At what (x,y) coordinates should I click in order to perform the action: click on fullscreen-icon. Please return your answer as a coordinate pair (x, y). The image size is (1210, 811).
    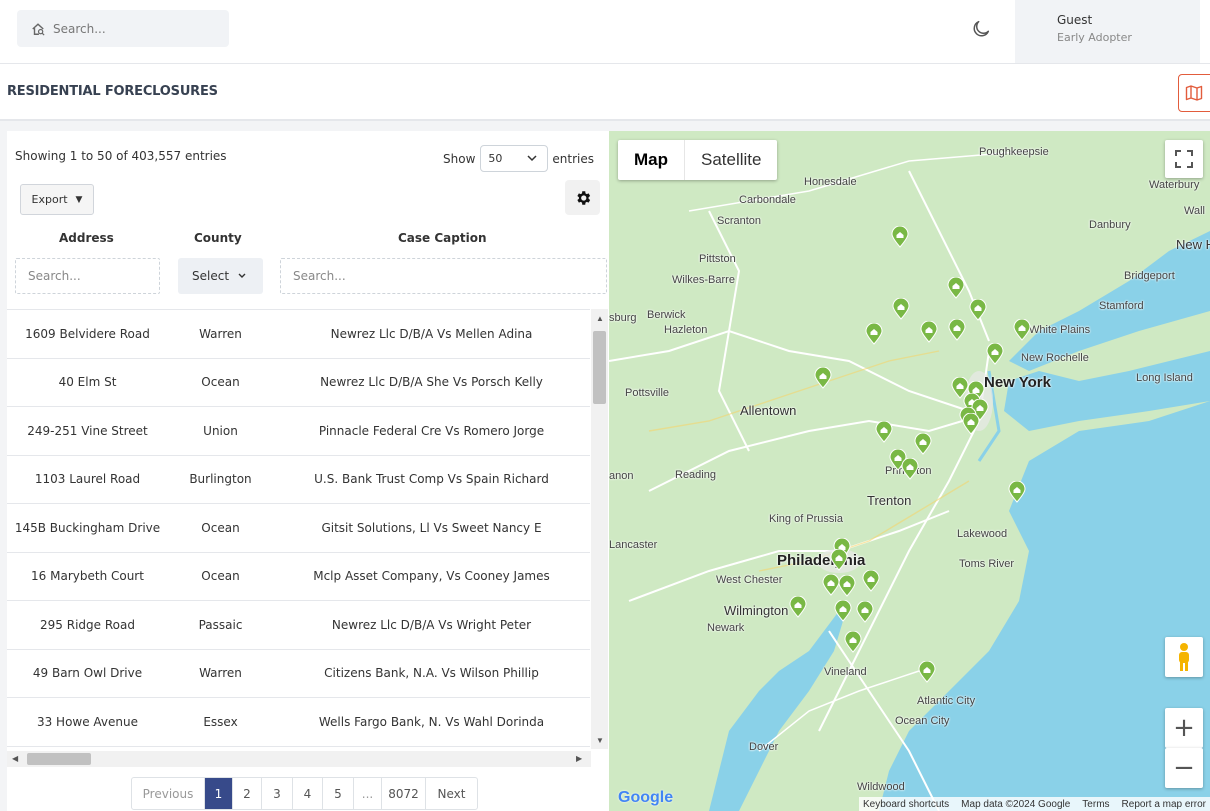
    Looking at the image, I should click on (1184, 159).